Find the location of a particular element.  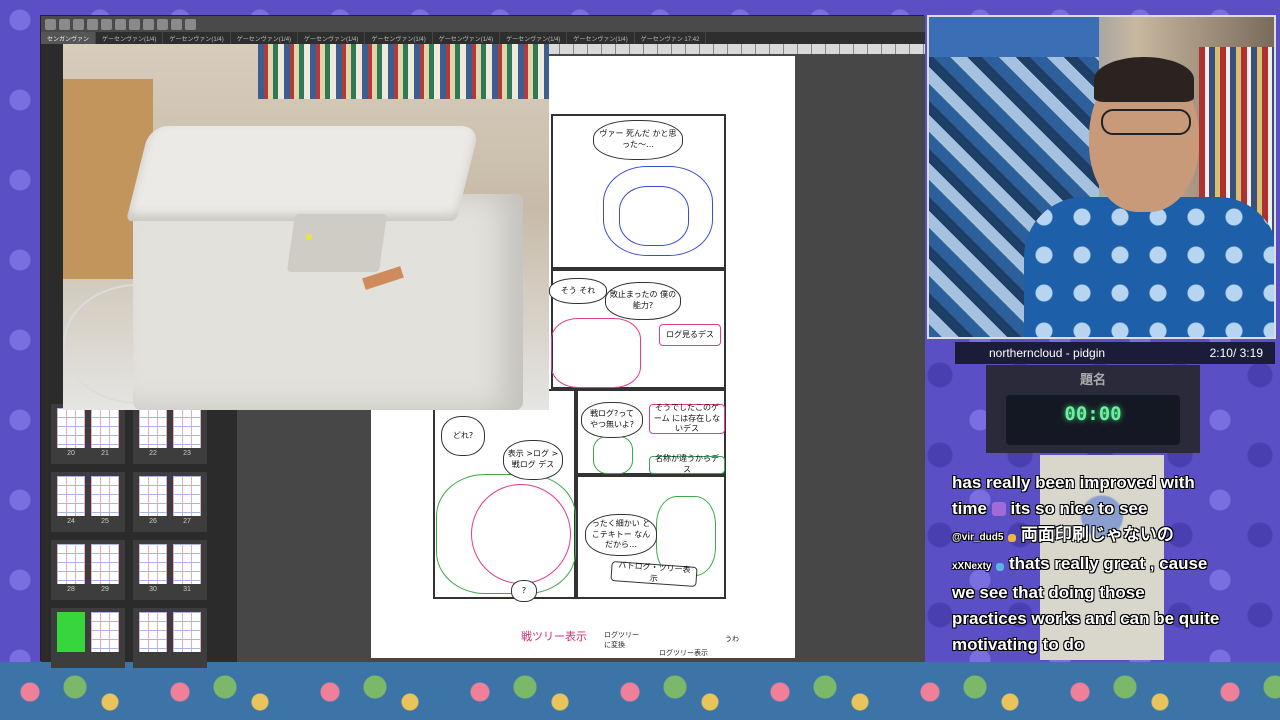

margin-note: うわ is located at coordinates (732, 639).